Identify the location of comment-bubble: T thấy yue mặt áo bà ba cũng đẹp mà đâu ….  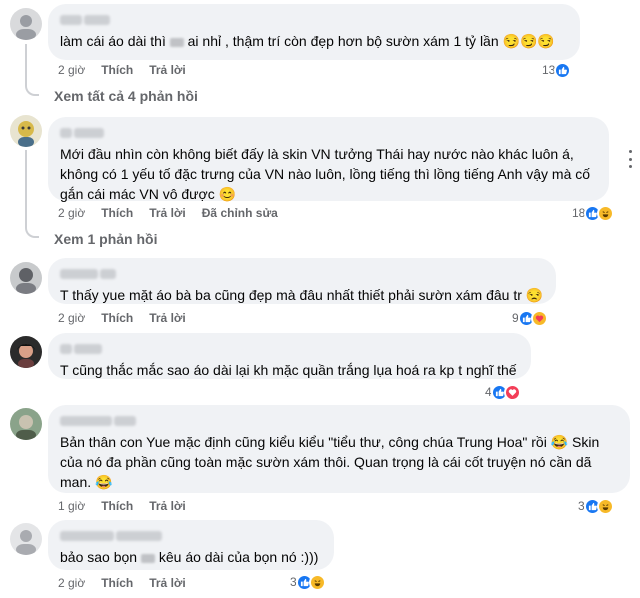
(302, 281).